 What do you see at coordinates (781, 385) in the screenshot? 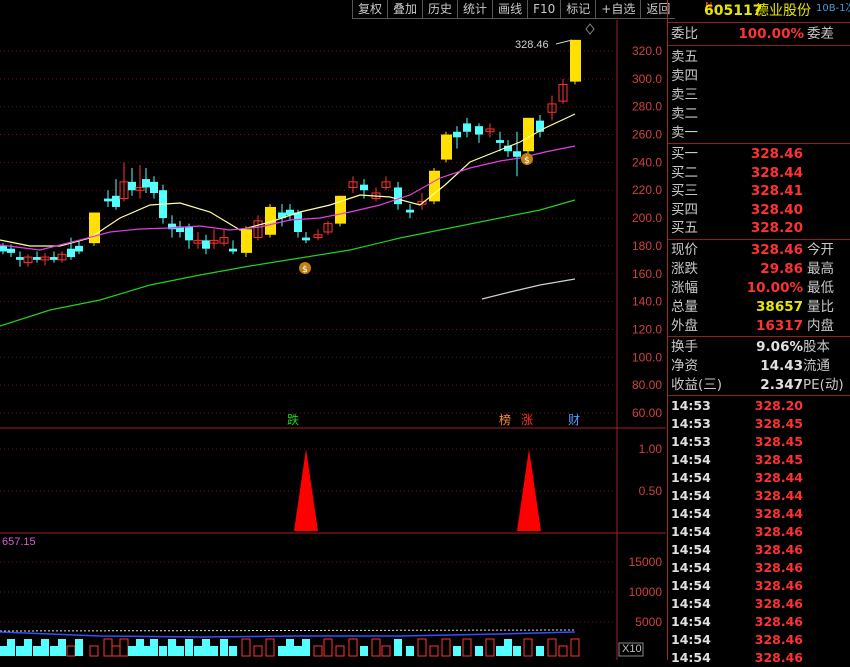
I see `stat-value: 2.347` at bounding box center [781, 385].